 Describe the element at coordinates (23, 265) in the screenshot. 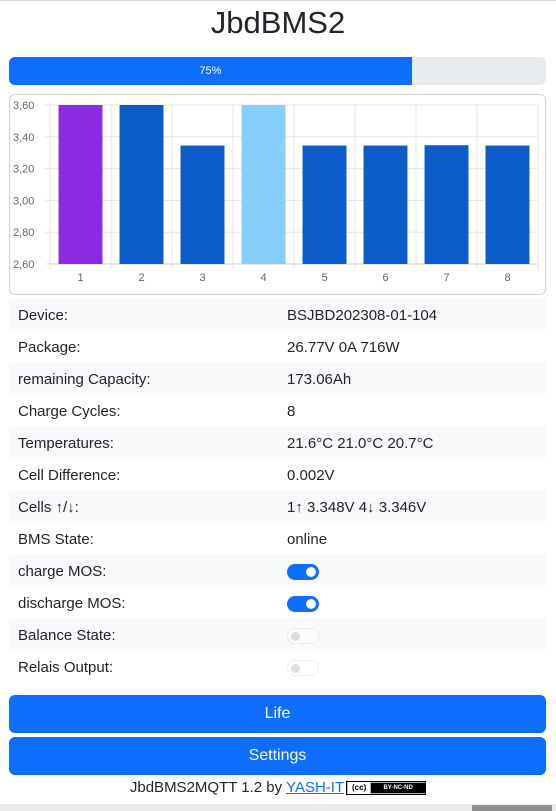

I see `y-tick-label: 2,60` at that location.